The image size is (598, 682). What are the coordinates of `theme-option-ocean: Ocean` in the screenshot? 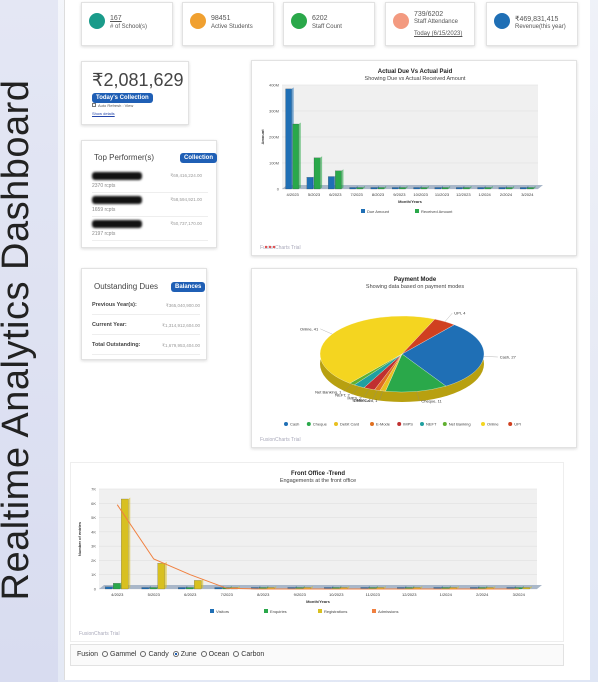 It's located at (214, 654).